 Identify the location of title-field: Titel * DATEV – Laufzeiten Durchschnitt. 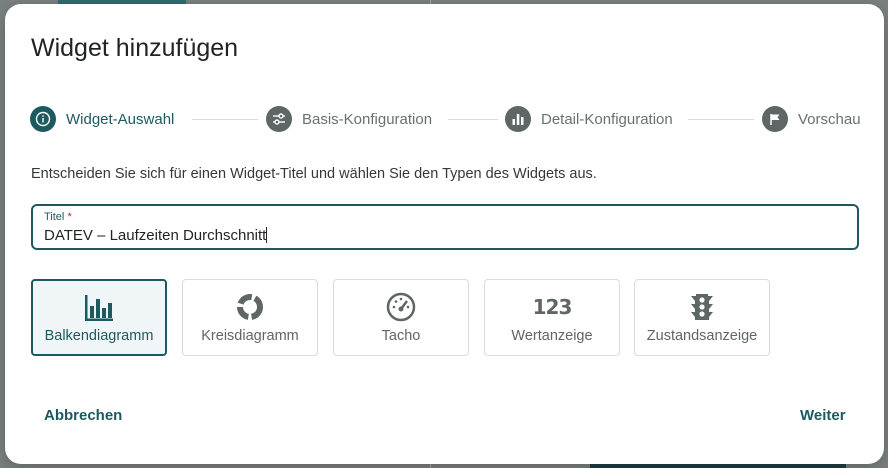
(445, 227).